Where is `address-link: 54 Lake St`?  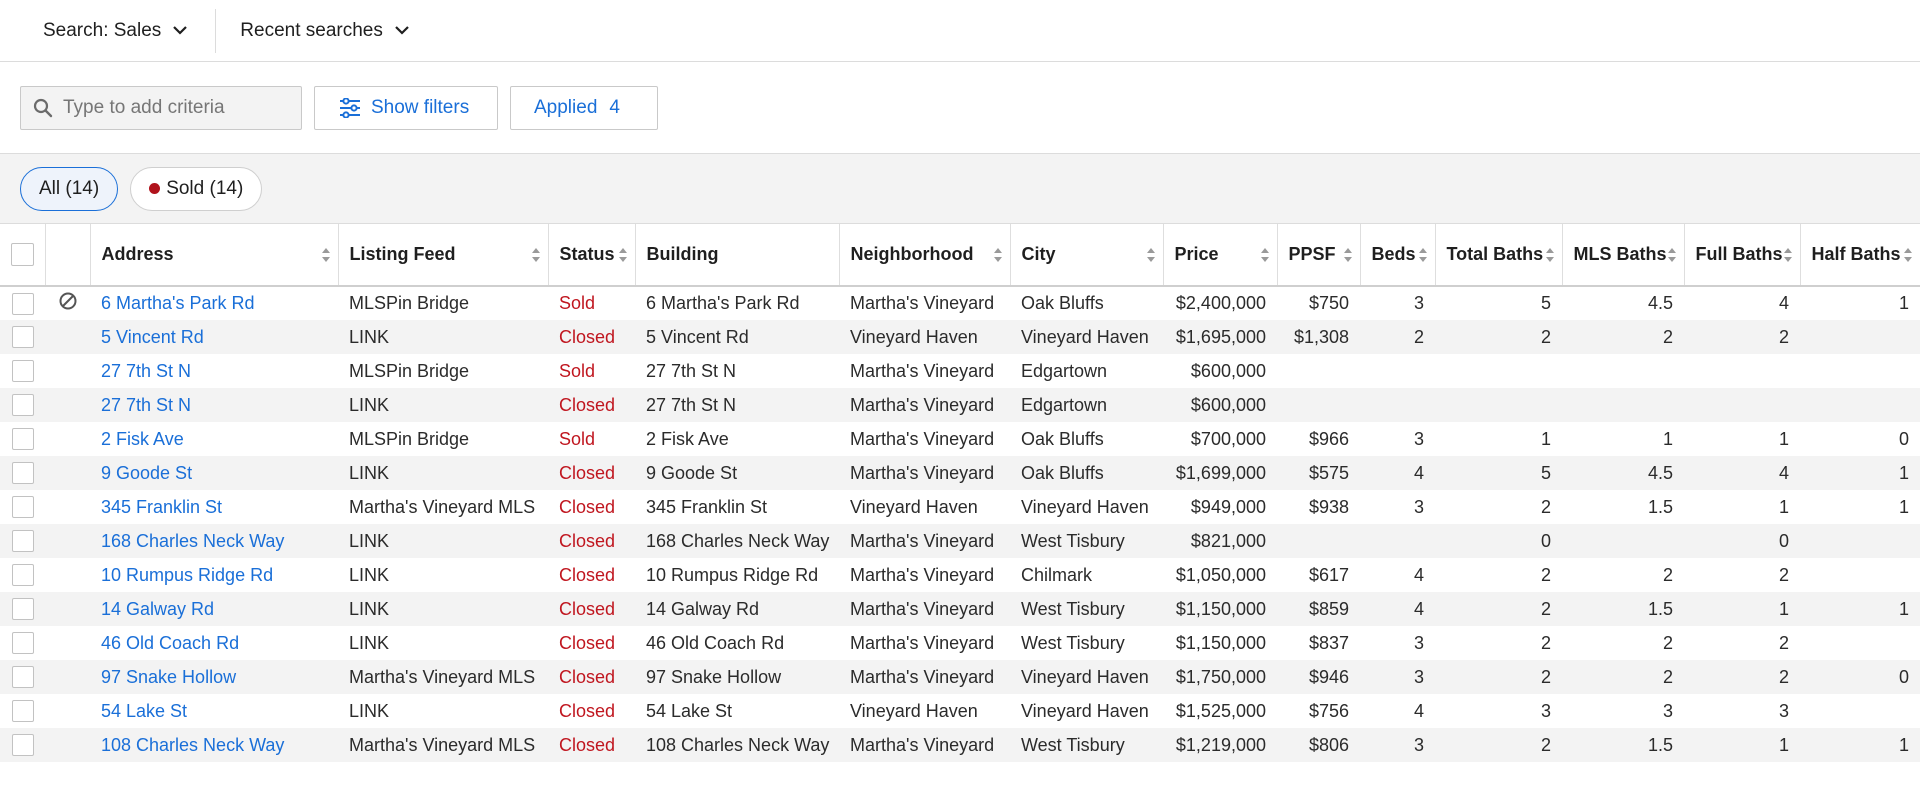
address-link: 54 Lake St is located at coordinates (144, 711).